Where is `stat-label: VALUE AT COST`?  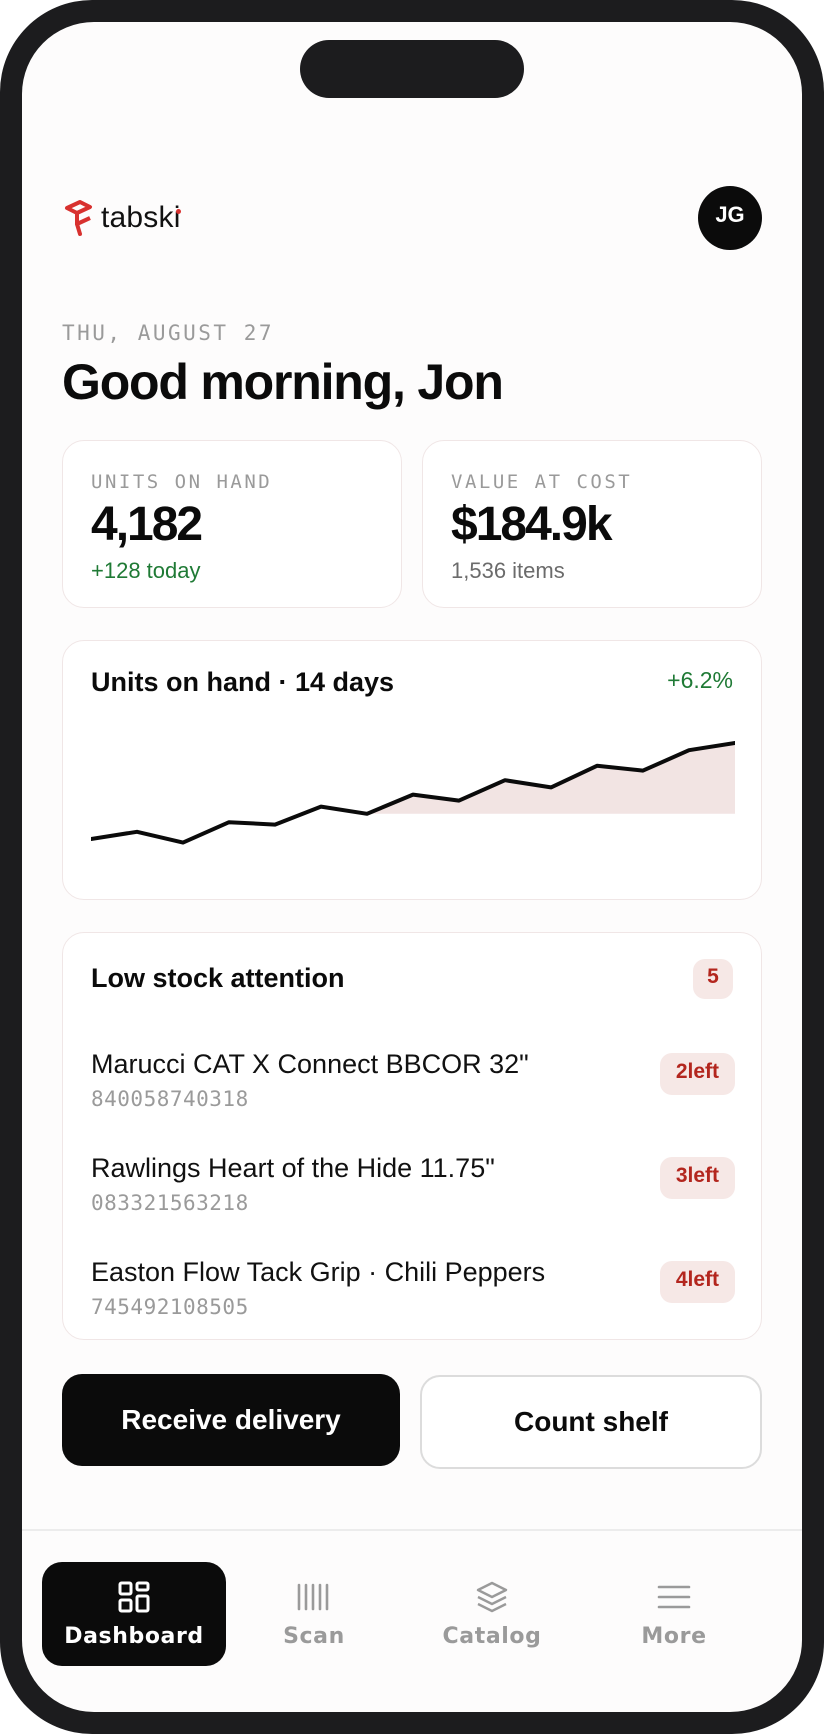 stat-label: VALUE AT COST is located at coordinates (542, 482).